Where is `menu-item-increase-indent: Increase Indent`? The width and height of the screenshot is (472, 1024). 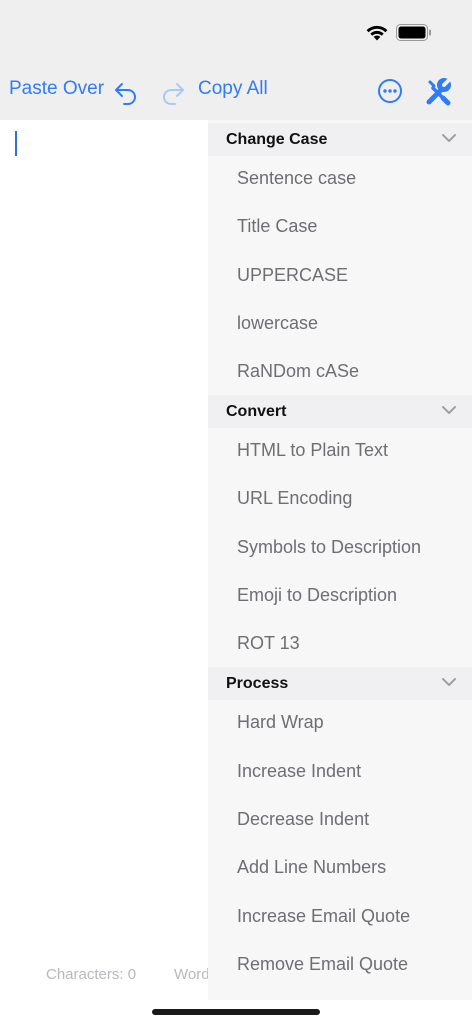 menu-item-increase-indent: Increase Indent is located at coordinates (340, 771).